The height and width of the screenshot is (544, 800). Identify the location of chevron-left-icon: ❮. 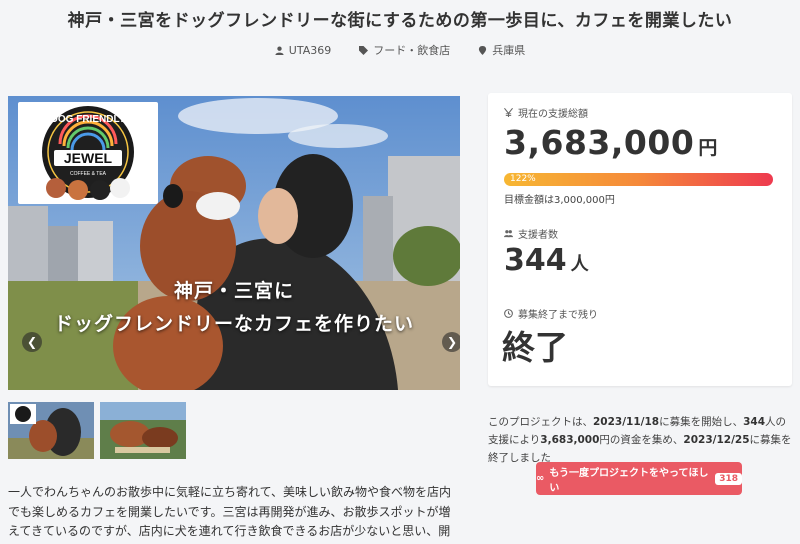
(32, 342).